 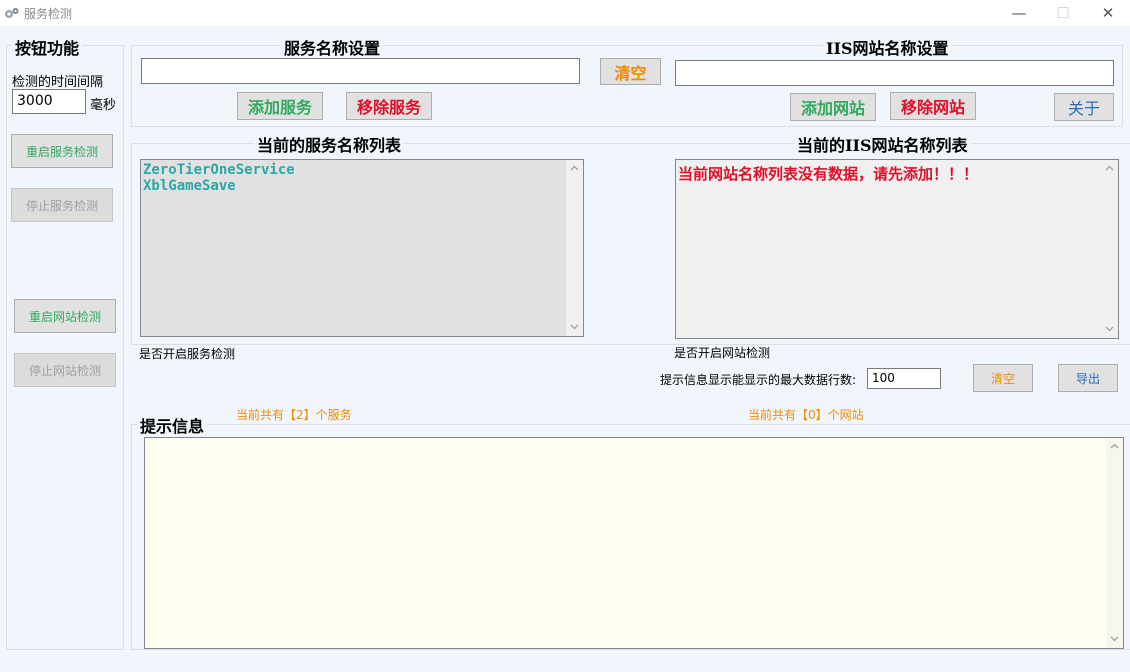 What do you see at coordinates (828, 174) in the screenshot?
I see `iis-list-empty-message: 当前网站名称列表没有数据，请先添加！！！` at bounding box center [828, 174].